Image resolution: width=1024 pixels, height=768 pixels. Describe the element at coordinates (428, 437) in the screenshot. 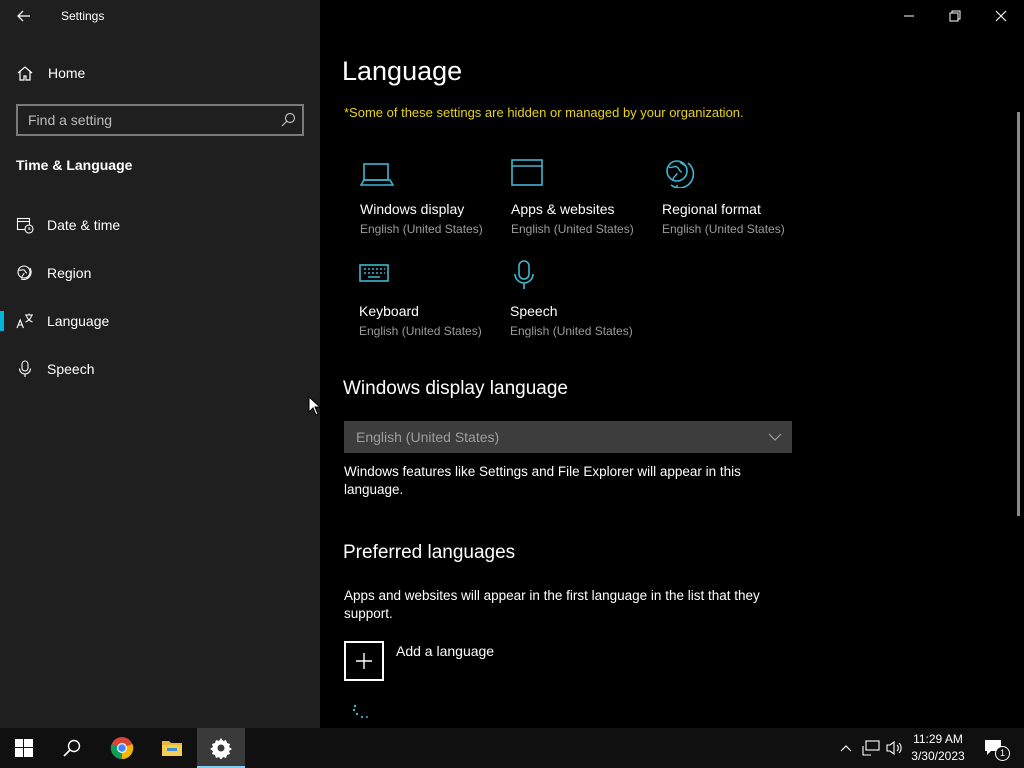

I see `dropdown-value: English (United States)` at that location.